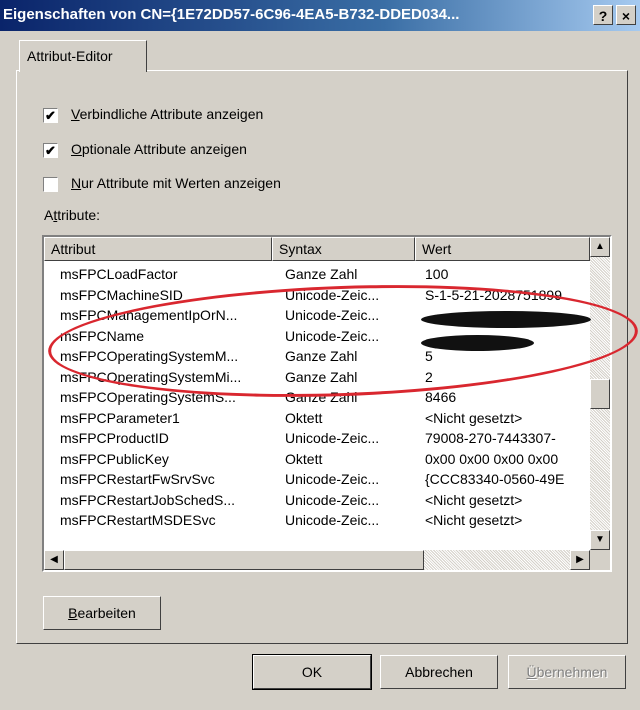 The width and height of the screenshot is (640, 710). What do you see at coordinates (312, 672) in the screenshot?
I see `ok-button: OK` at bounding box center [312, 672].